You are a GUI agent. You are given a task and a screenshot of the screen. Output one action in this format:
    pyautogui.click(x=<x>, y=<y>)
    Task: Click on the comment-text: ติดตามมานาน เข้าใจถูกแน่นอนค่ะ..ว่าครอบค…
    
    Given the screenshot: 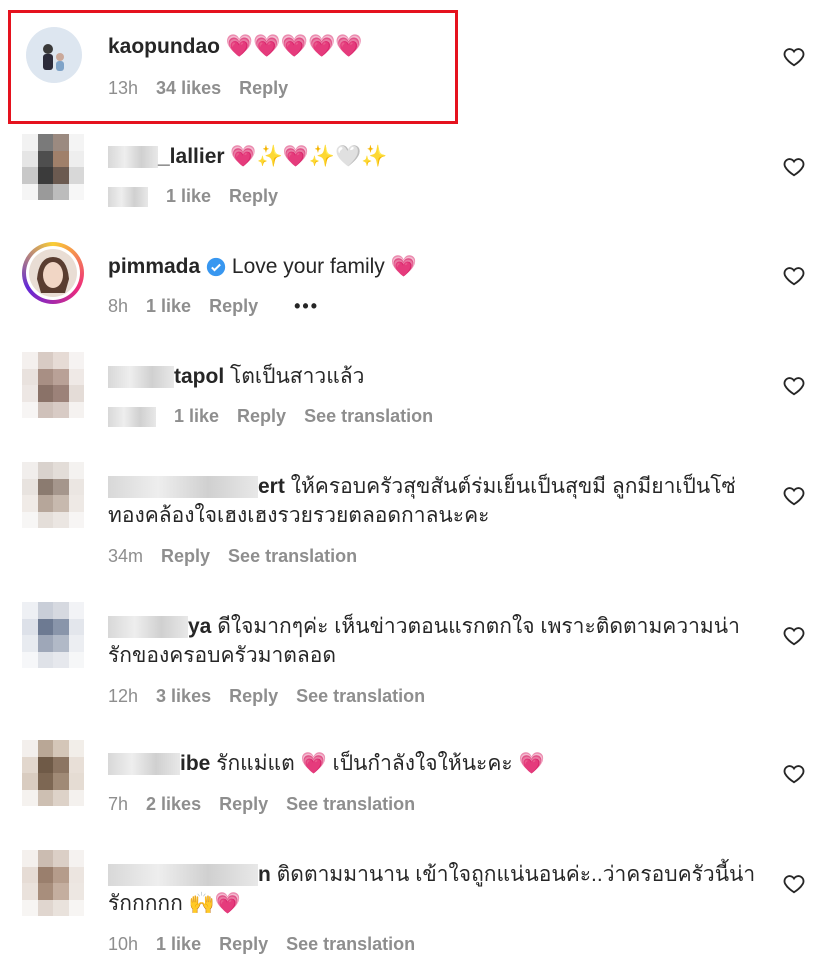 What is the action you would take?
    pyautogui.click(x=516, y=874)
    